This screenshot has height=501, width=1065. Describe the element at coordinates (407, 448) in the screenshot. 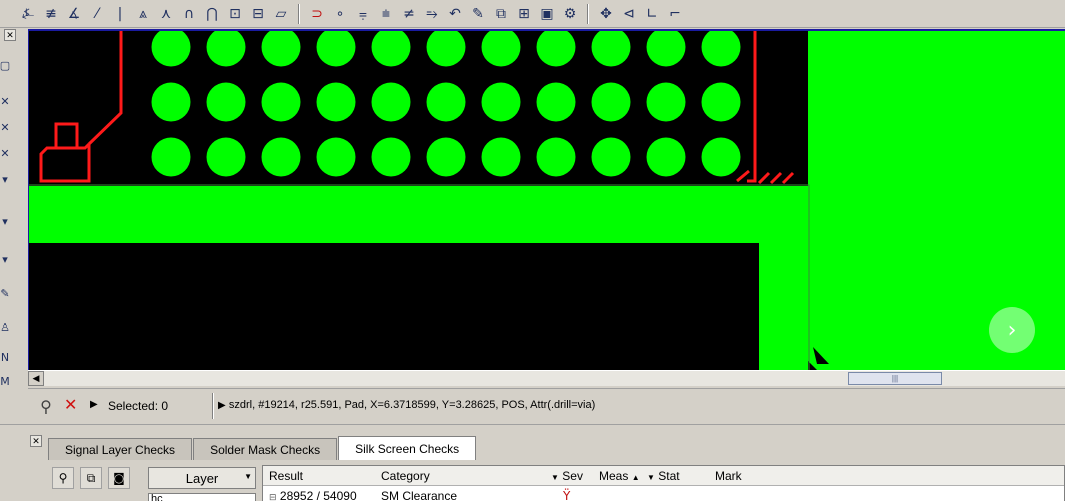

I see `tab-silk-screen-checks: Silk Screen Checks` at that location.